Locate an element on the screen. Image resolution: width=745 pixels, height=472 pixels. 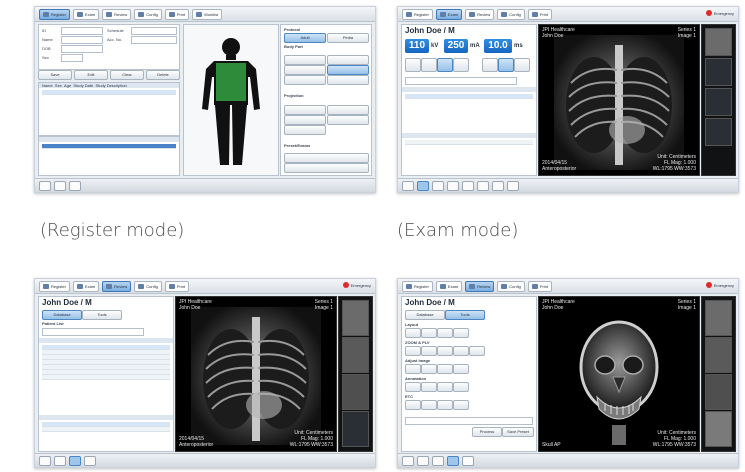
acc-field is located at coordinates (154, 40).